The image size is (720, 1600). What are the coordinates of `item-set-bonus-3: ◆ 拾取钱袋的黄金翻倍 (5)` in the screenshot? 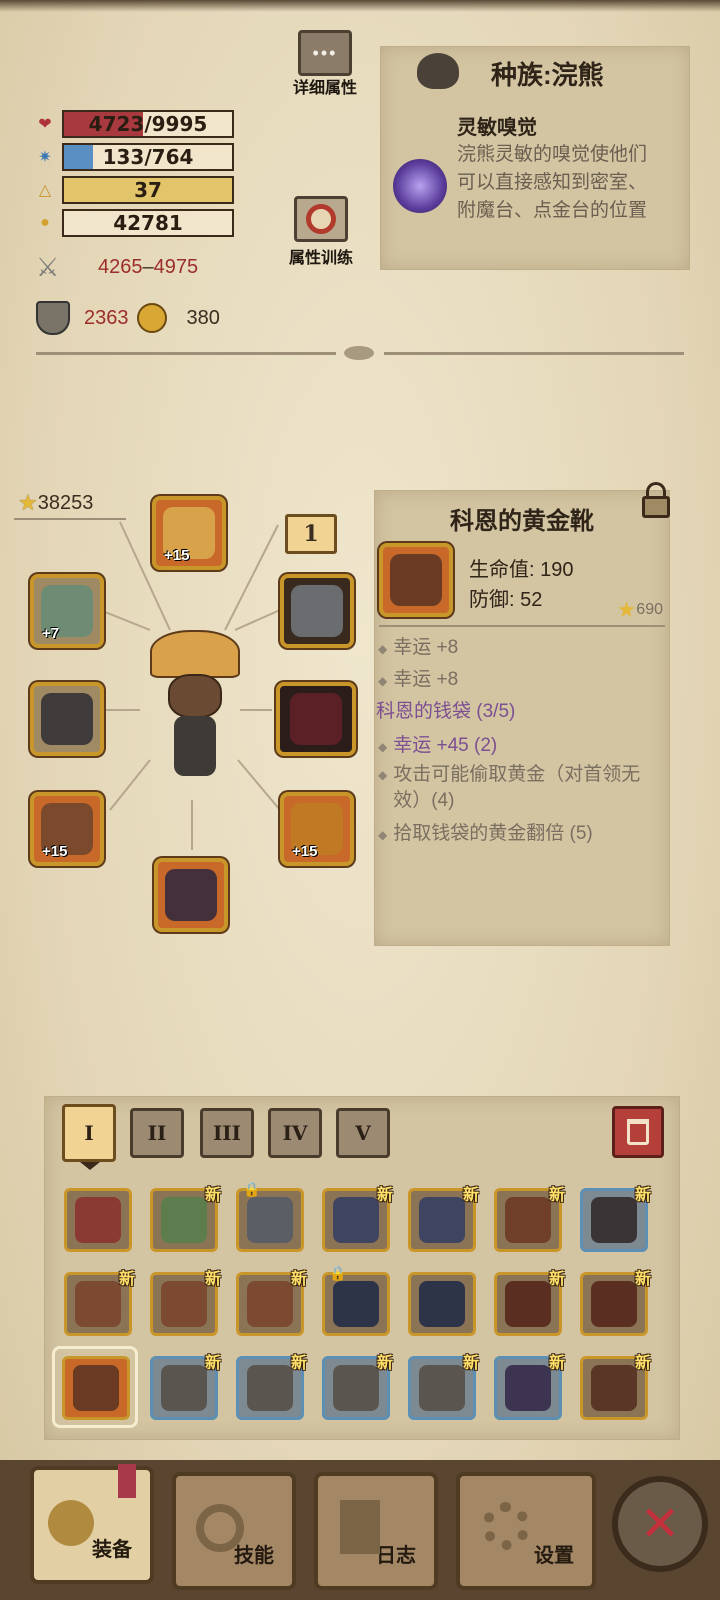 It's located at (485, 833).